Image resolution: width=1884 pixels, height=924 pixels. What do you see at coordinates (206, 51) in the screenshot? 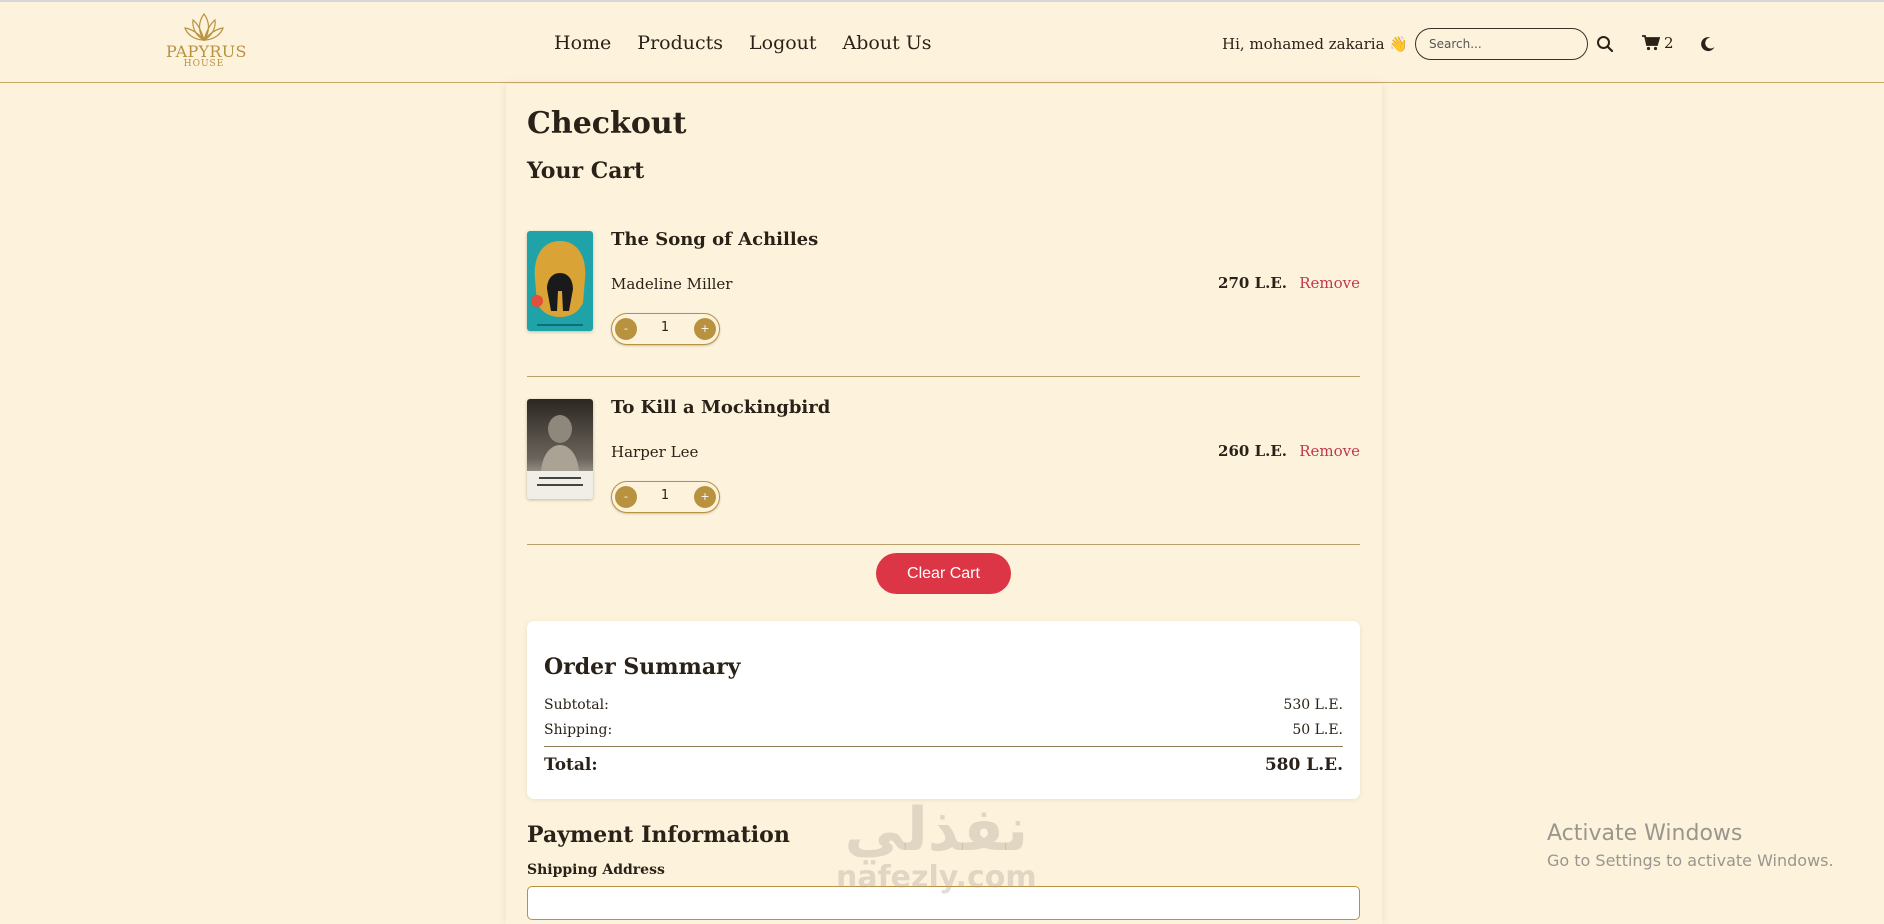
I see `logo-title: PAPYRUS` at bounding box center [206, 51].